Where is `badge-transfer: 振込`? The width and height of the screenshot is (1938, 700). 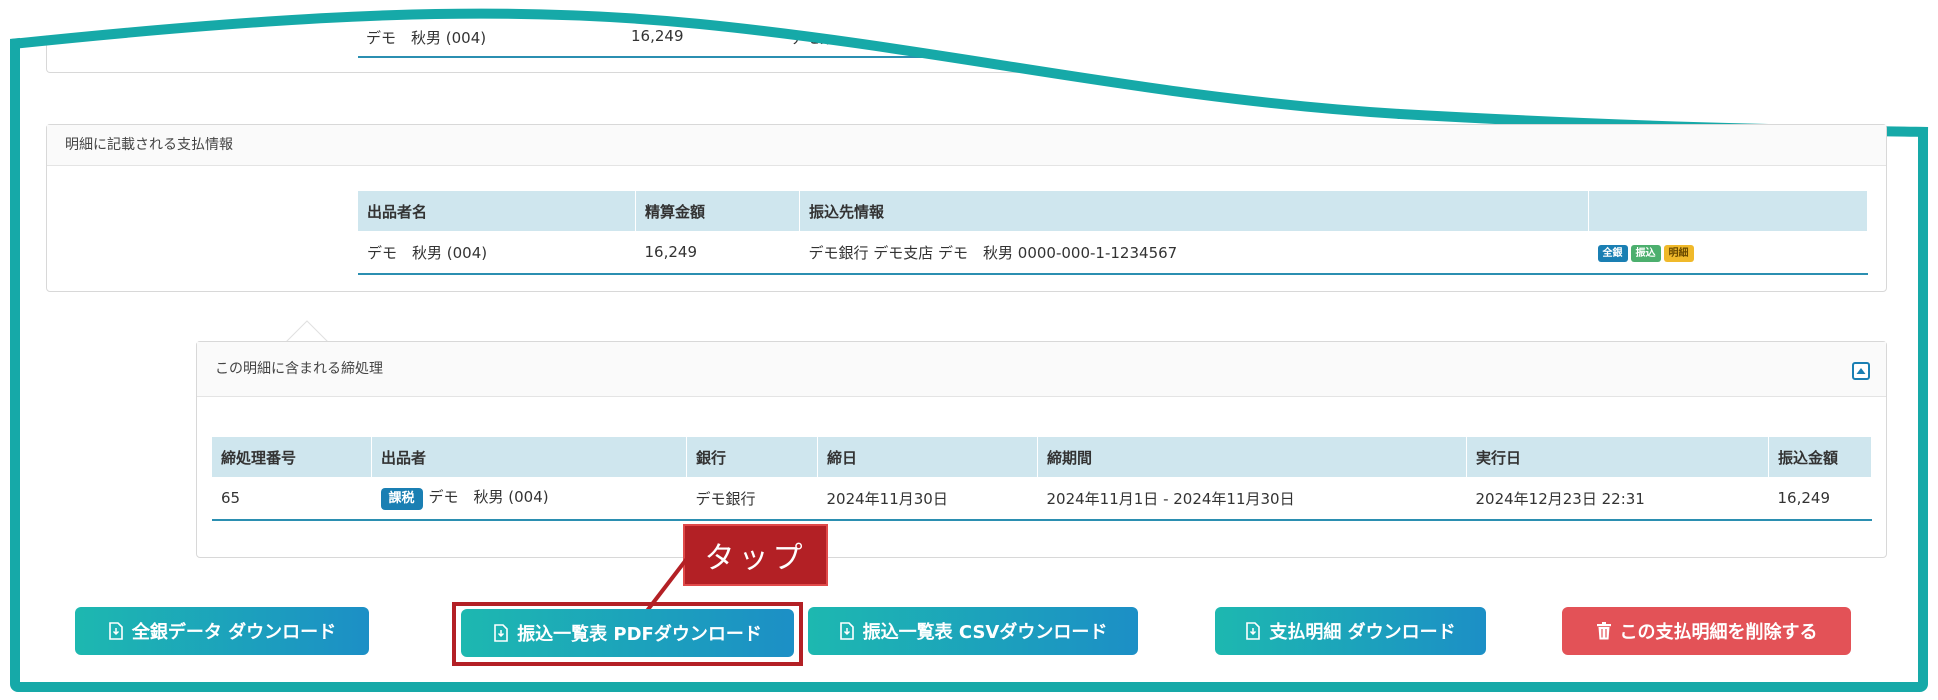
badge-transfer: 振込 is located at coordinates (1645, 253).